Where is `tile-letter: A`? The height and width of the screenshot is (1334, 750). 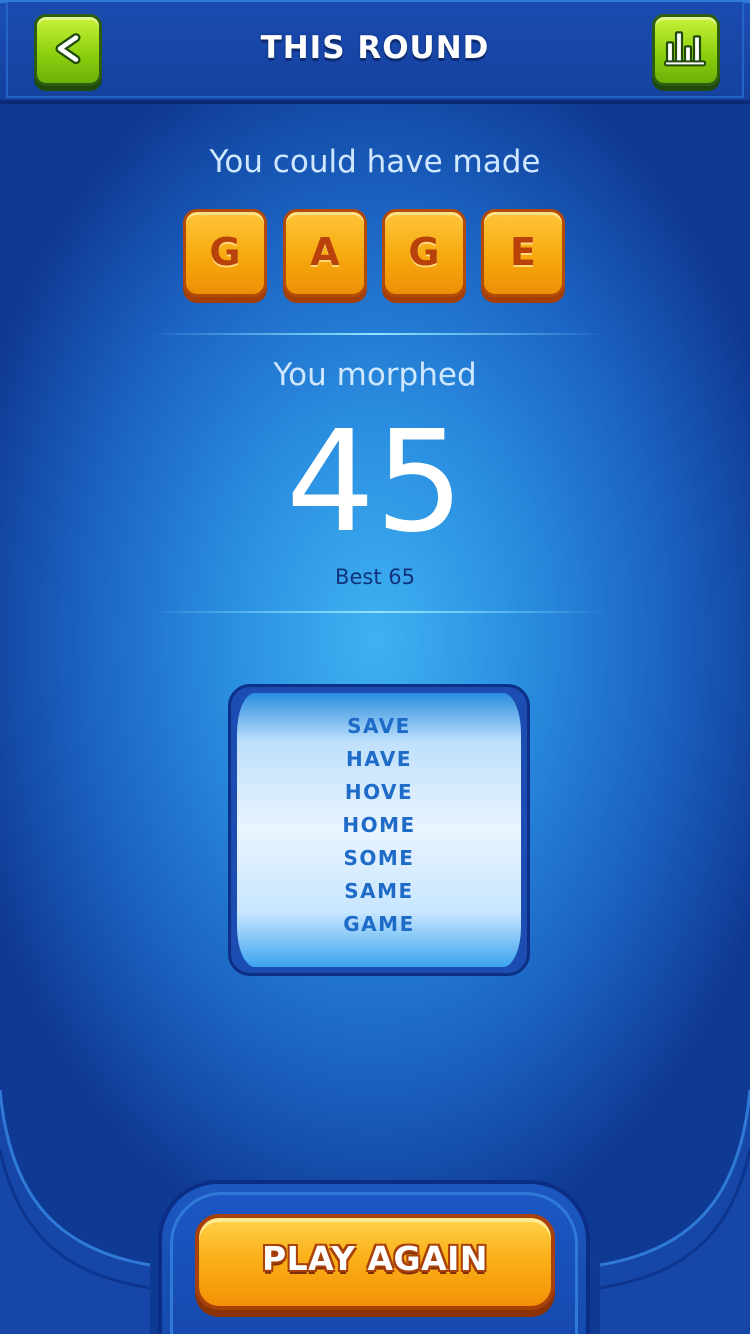 tile-letter: A is located at coordinates (325, 252).